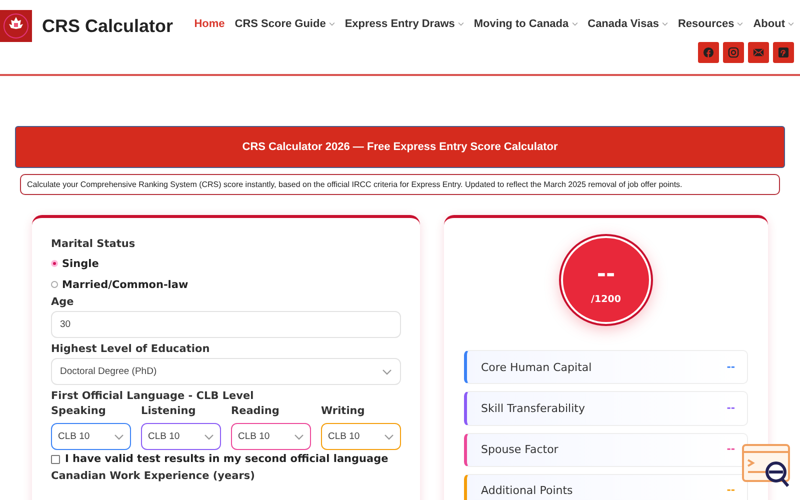 The image size is (800, 500). What do you see at coordinates (226, 371) in the screenshot?
I see `education-select: Doctoral Degree (PhD)` at bounding box center [226, 371].